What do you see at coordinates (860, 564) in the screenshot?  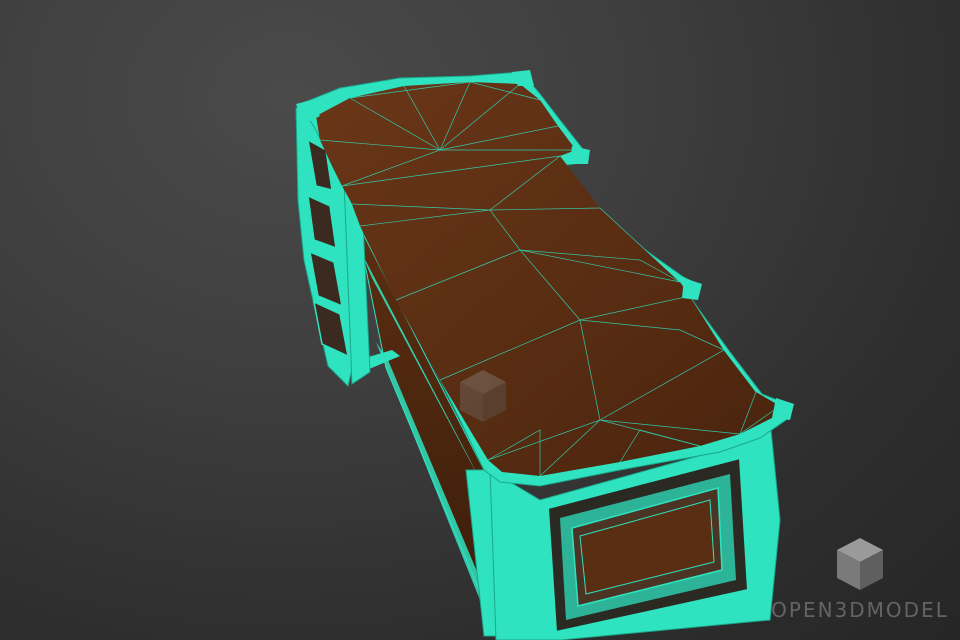 I see `cube-icon` at bounding box center [860, 564].